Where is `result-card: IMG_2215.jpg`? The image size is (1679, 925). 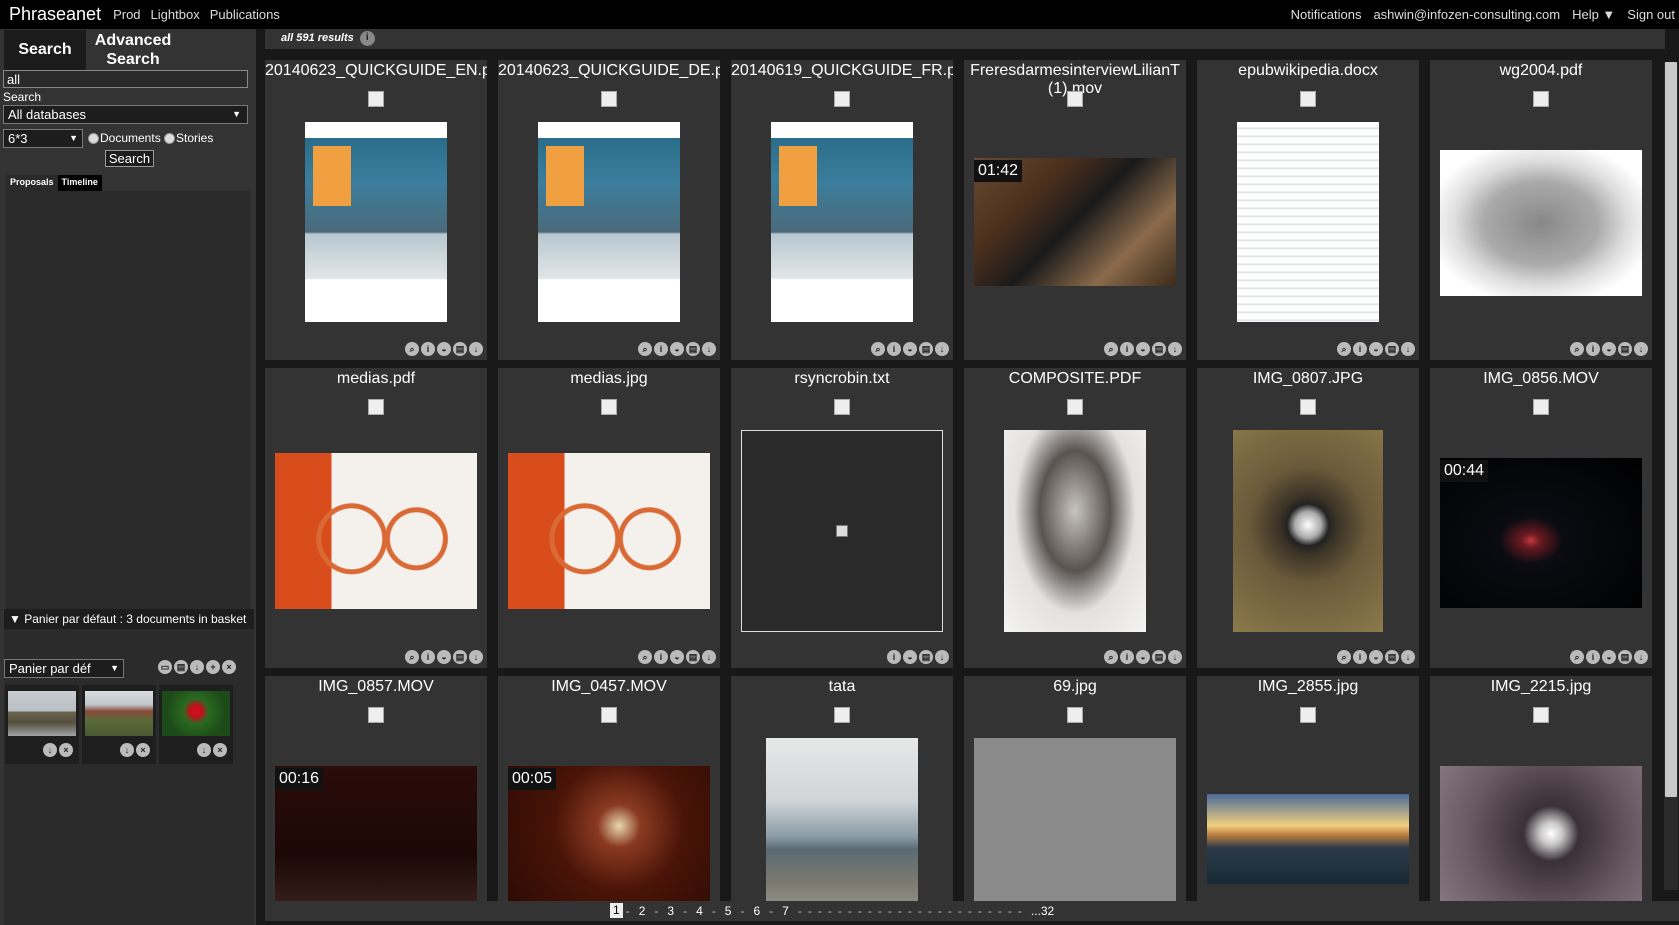 result-card: IMG_2215.jpg is located at coordinates (1541, 796).